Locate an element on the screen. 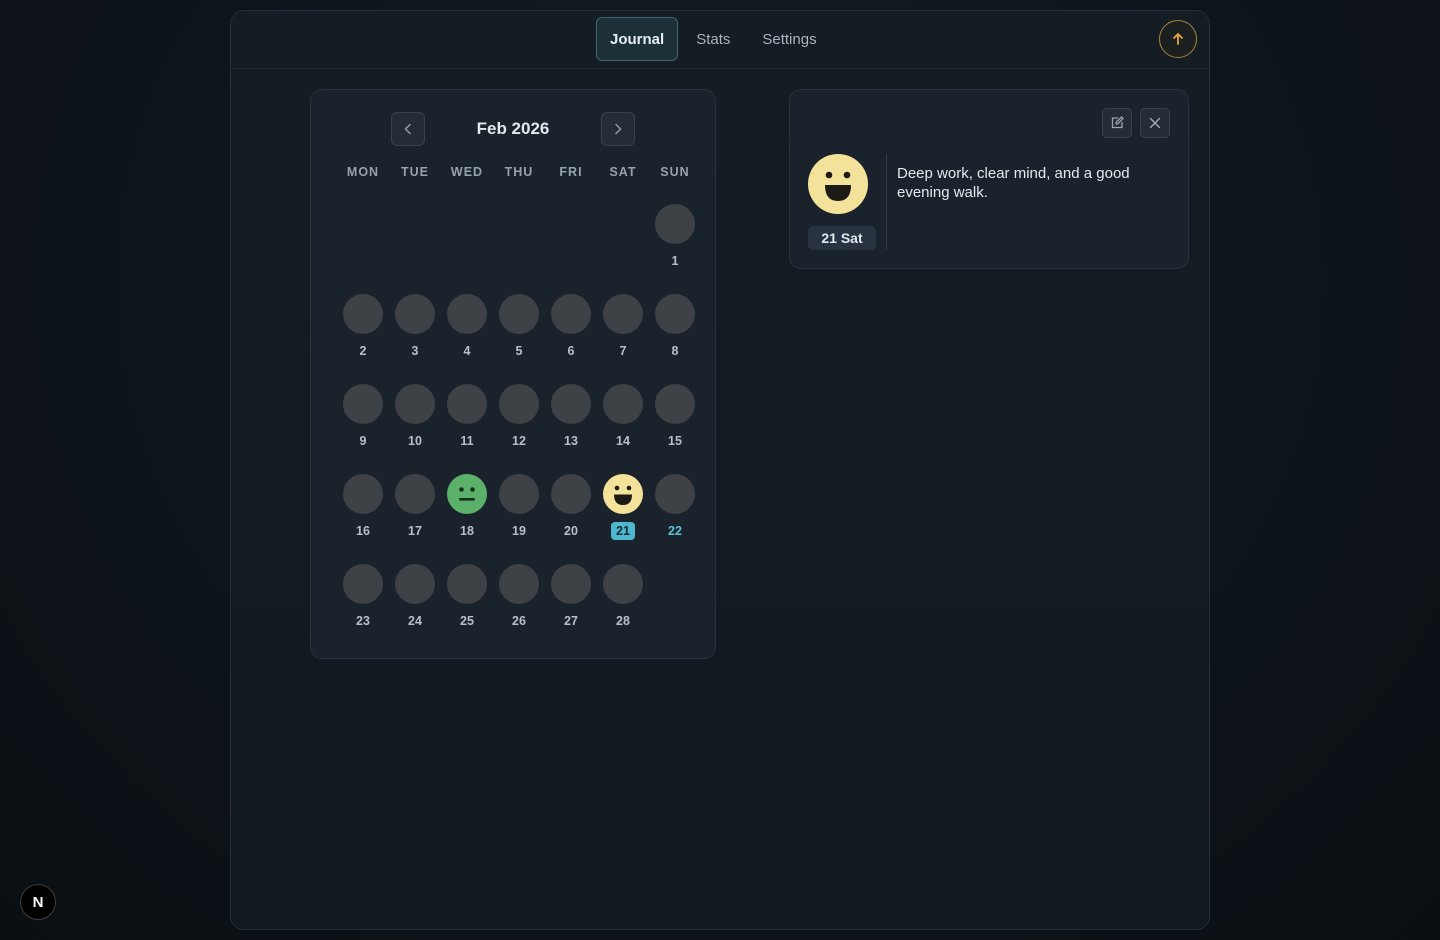  edit-button is located at coordinates (1117, 123).